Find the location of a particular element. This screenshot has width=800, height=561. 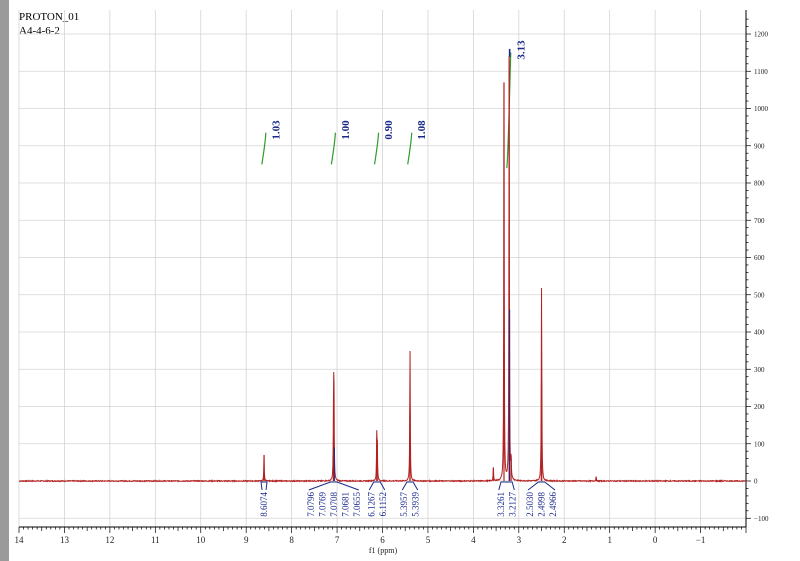

y-tick-label: 1100 is located at coordinates (761, 72).